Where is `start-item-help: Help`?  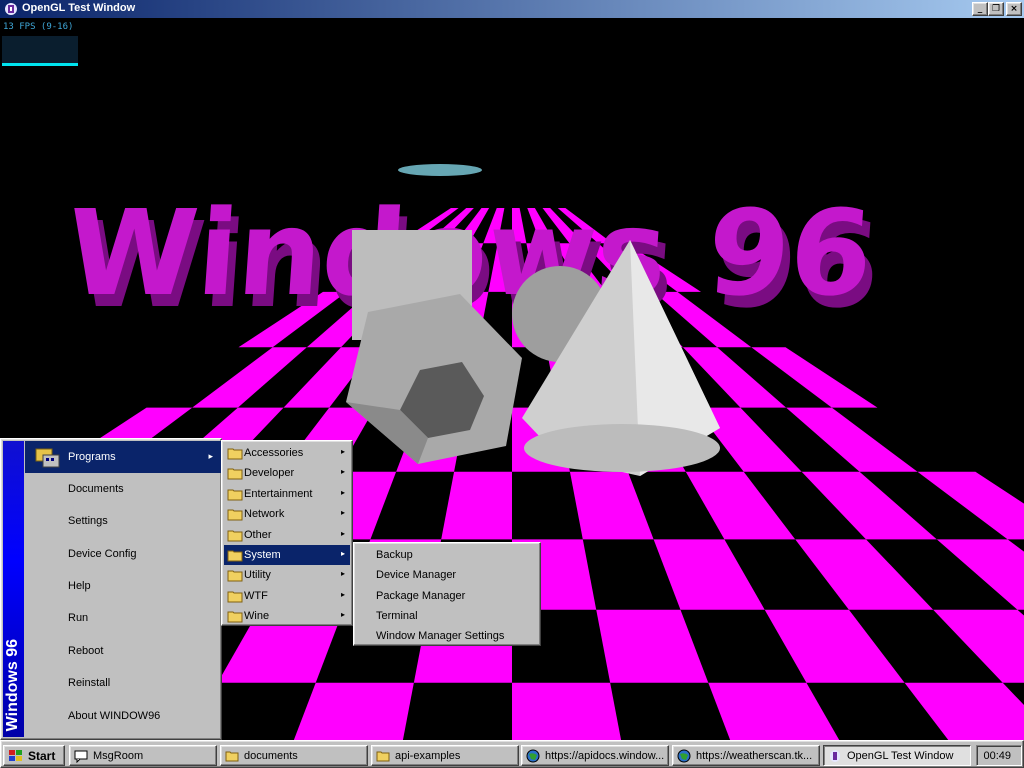
start-item-help: Help is located at coordinates (123, 586).